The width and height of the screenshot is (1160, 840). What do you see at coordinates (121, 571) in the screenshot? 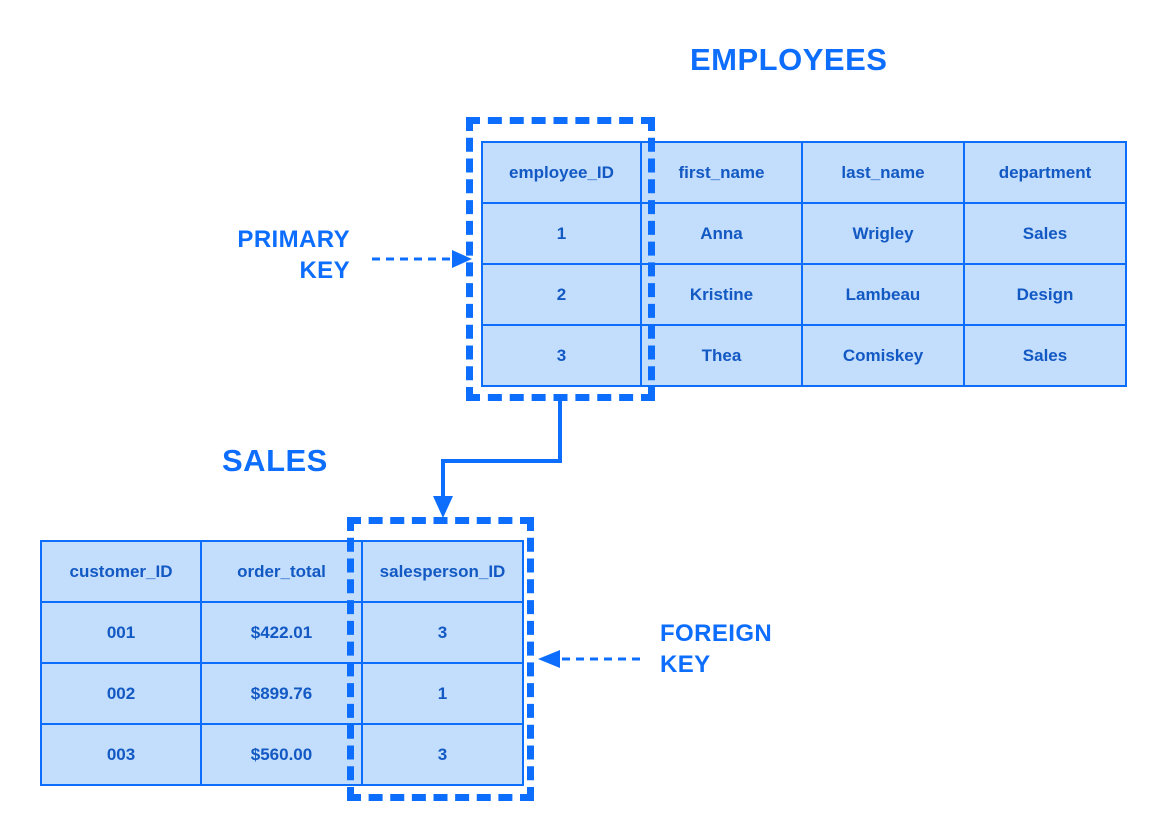
I see `column-header-customer-id: customer_ID` at bounding box center [121, 571].